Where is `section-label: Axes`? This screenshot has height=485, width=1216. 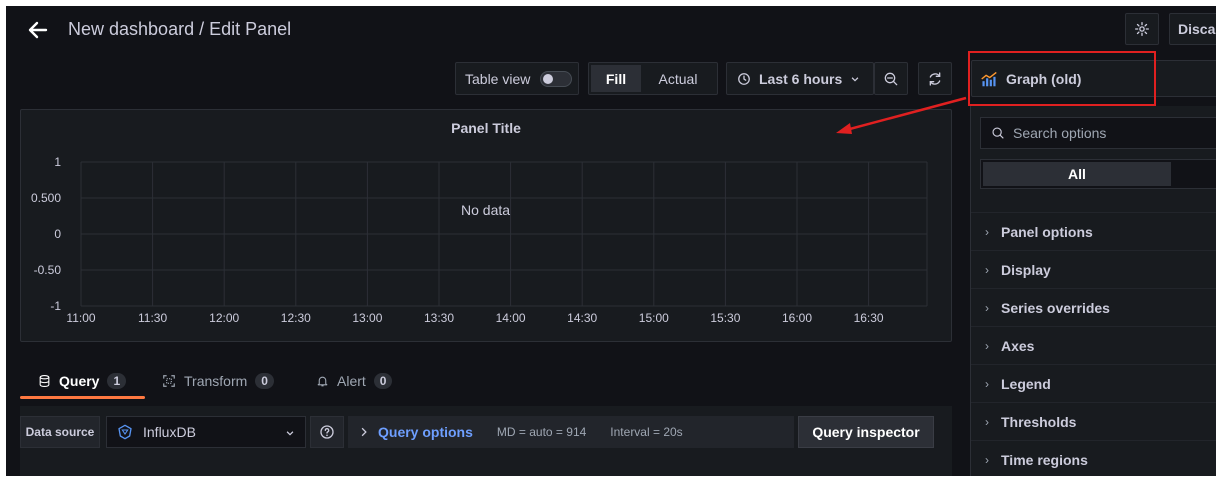 section-label: Axes is located at coordinates (1018, 345).